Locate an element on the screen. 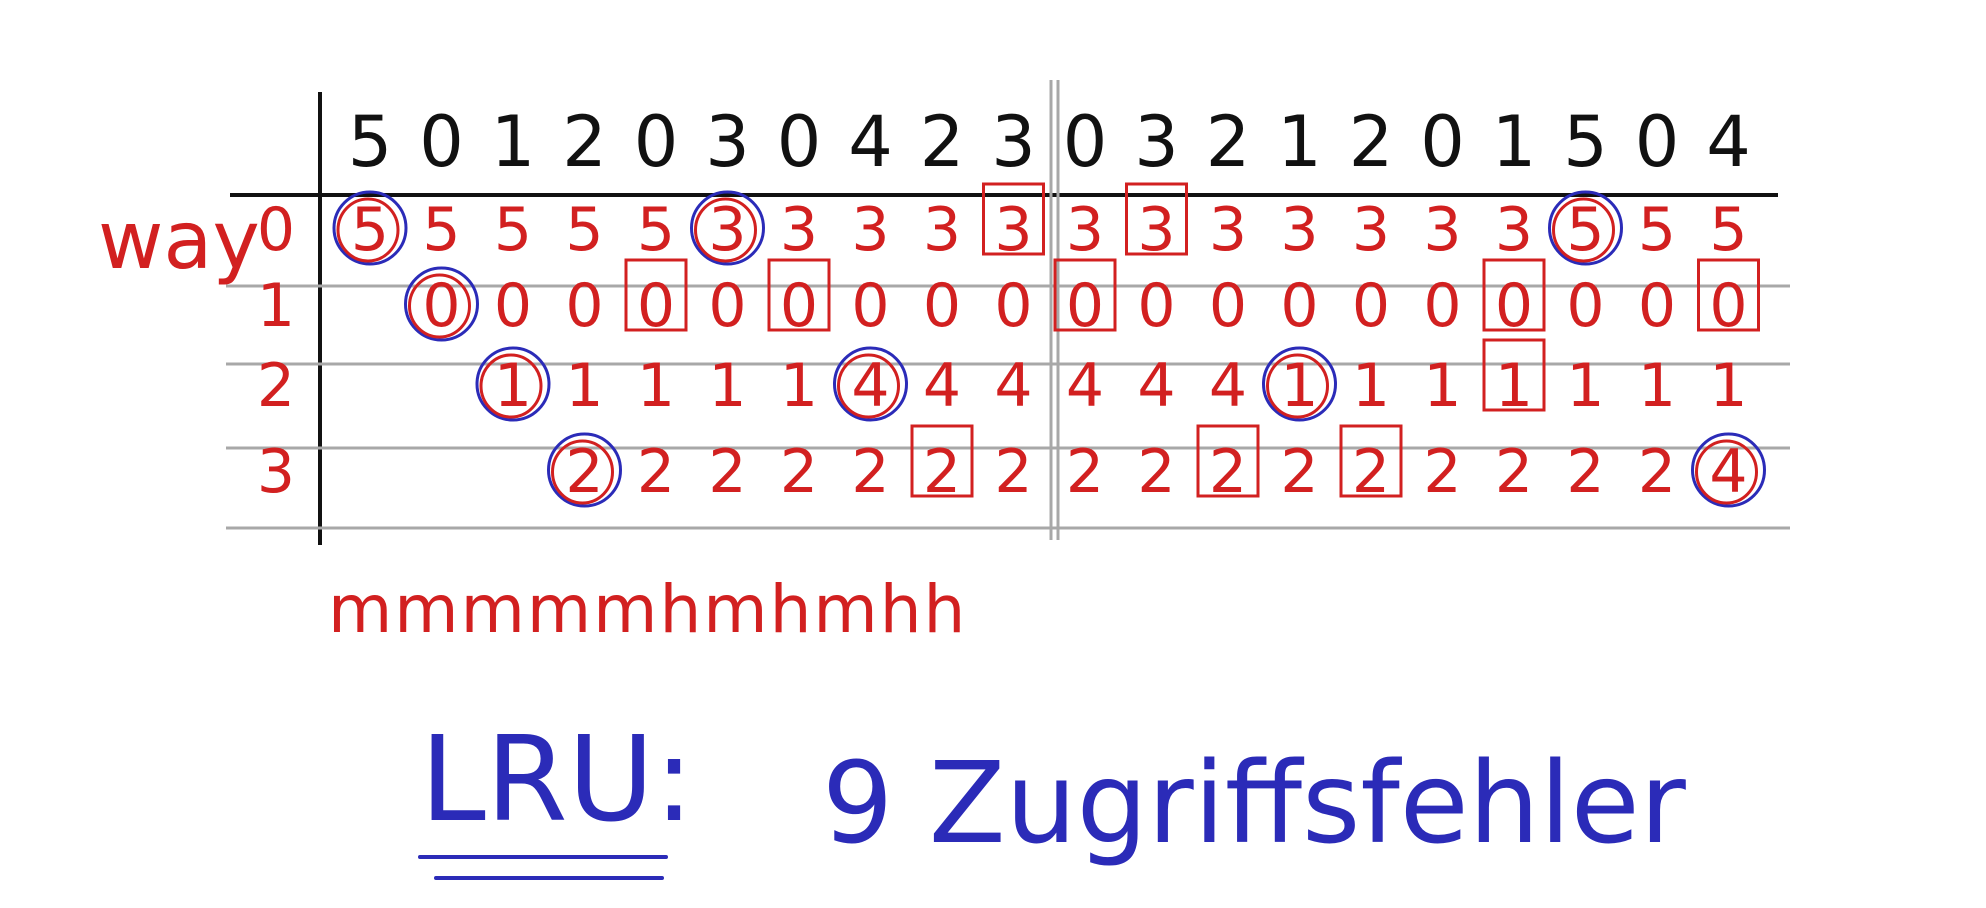 The height and width of the screenshot is (908, 1986). way-labels: way 01 2 3 is located at coordinates (196, 350).